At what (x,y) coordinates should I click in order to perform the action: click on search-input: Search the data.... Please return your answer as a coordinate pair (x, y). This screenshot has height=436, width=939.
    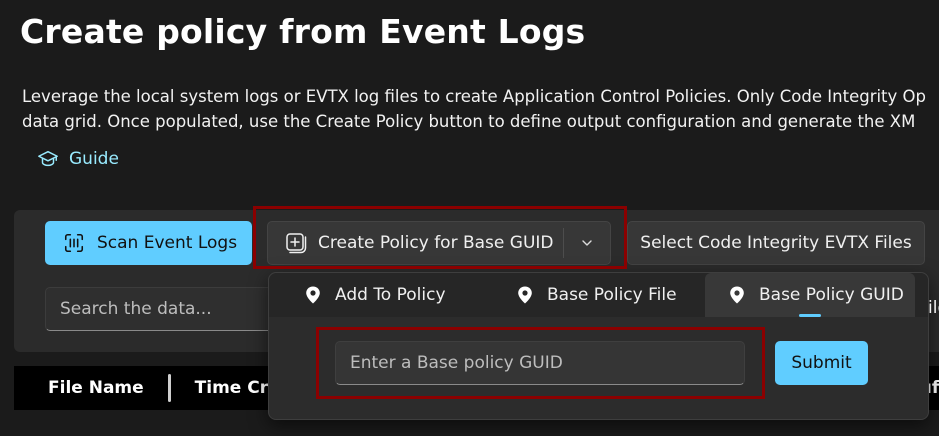
    Looking at the image, I should click on (161, 309).